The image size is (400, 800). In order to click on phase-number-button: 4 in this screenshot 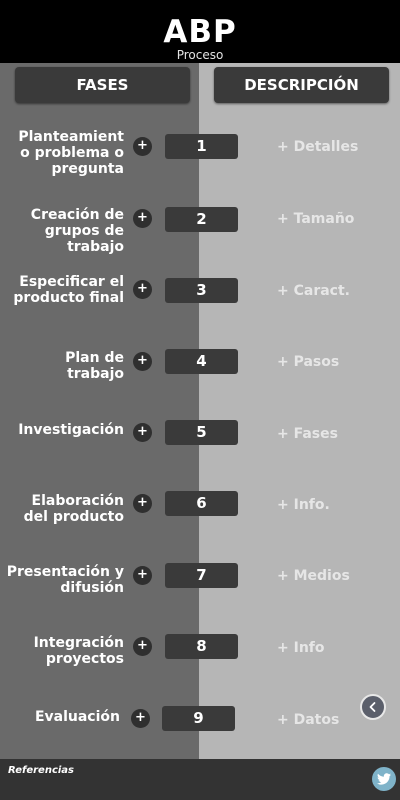, I will do `click(201, 361)`.